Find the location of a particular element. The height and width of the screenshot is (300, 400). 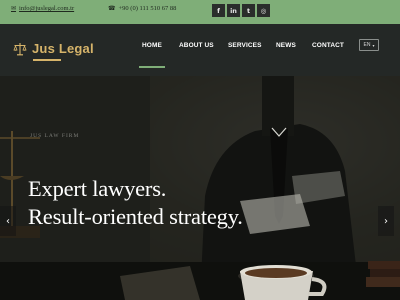

nav-home: HOME is located at coordinates (152, 55).